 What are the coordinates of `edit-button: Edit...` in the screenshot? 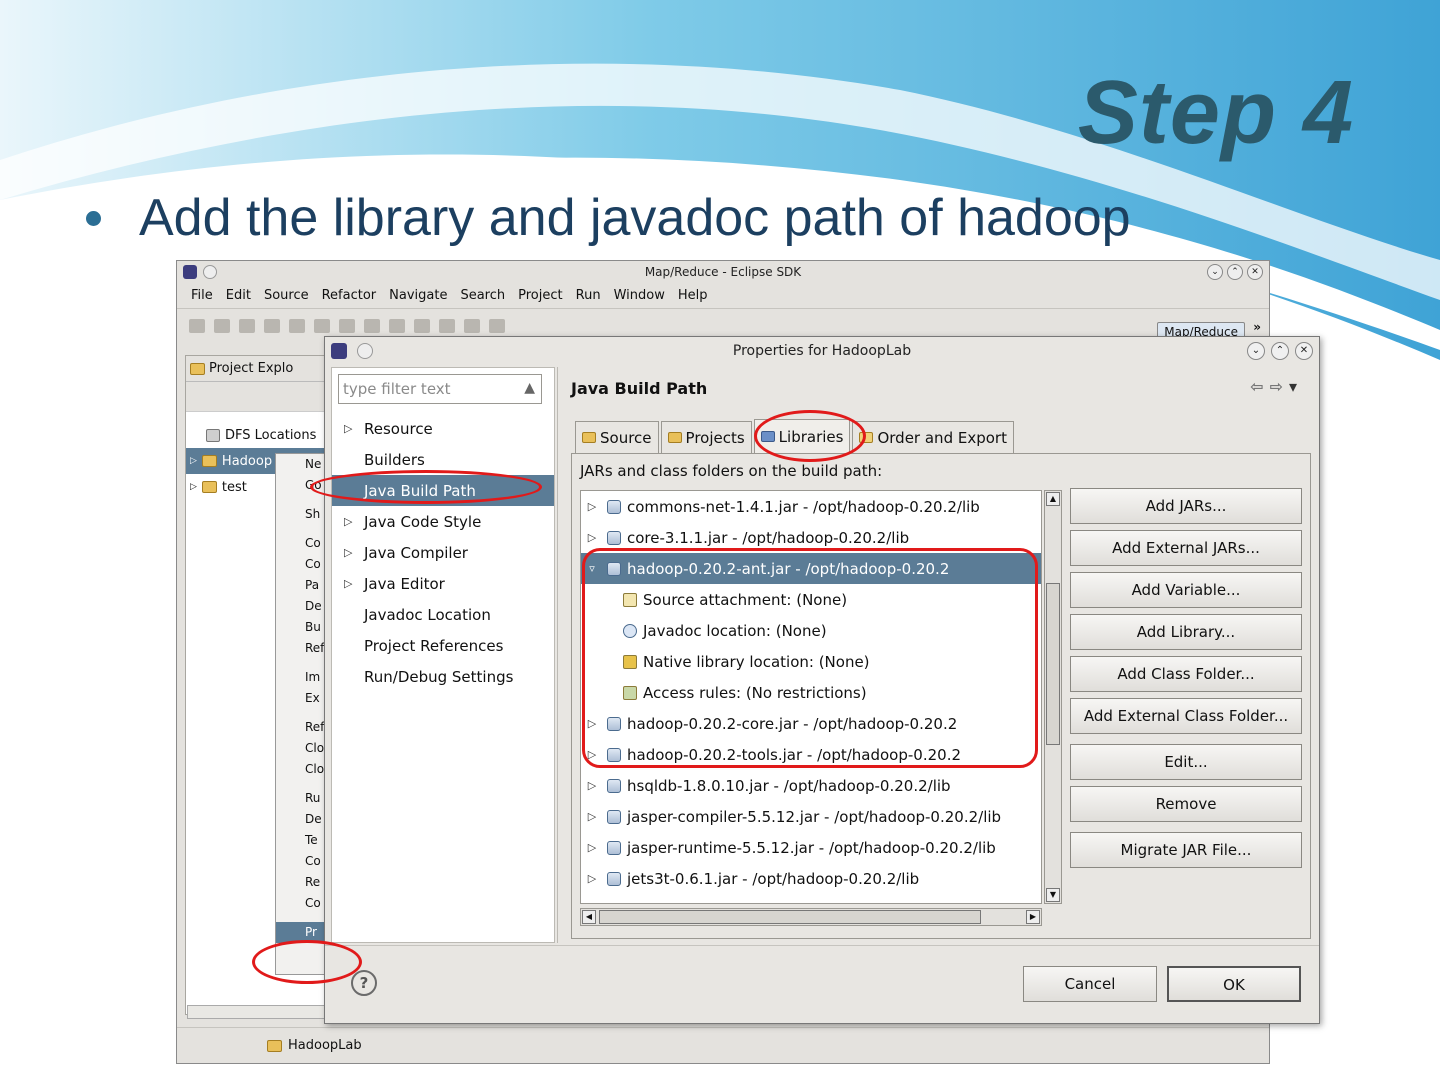 It's located at (1186, 762).